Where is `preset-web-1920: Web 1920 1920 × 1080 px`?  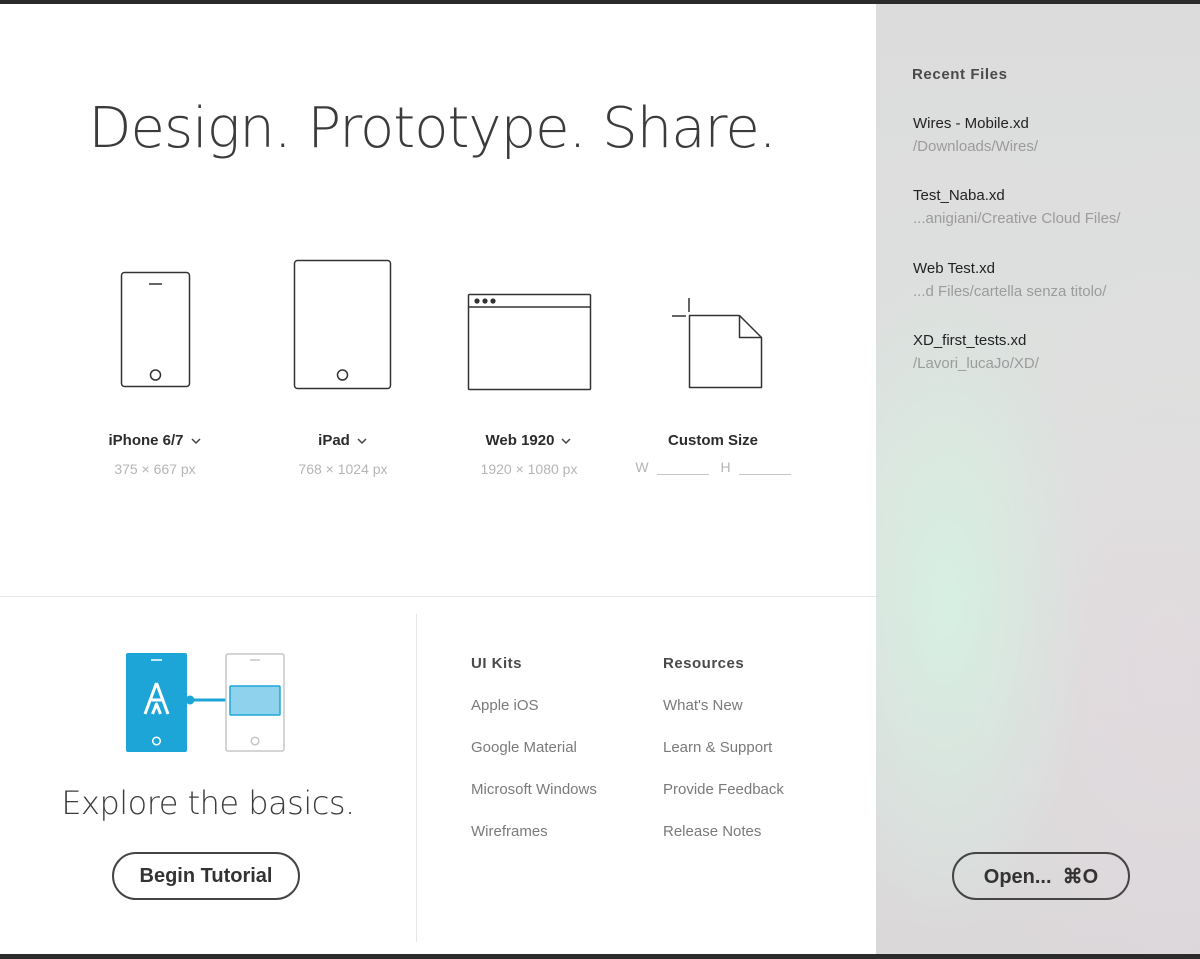 preset-web-1920: Web 1920 1920 × 1080 px is located at coordinates (529, 365).